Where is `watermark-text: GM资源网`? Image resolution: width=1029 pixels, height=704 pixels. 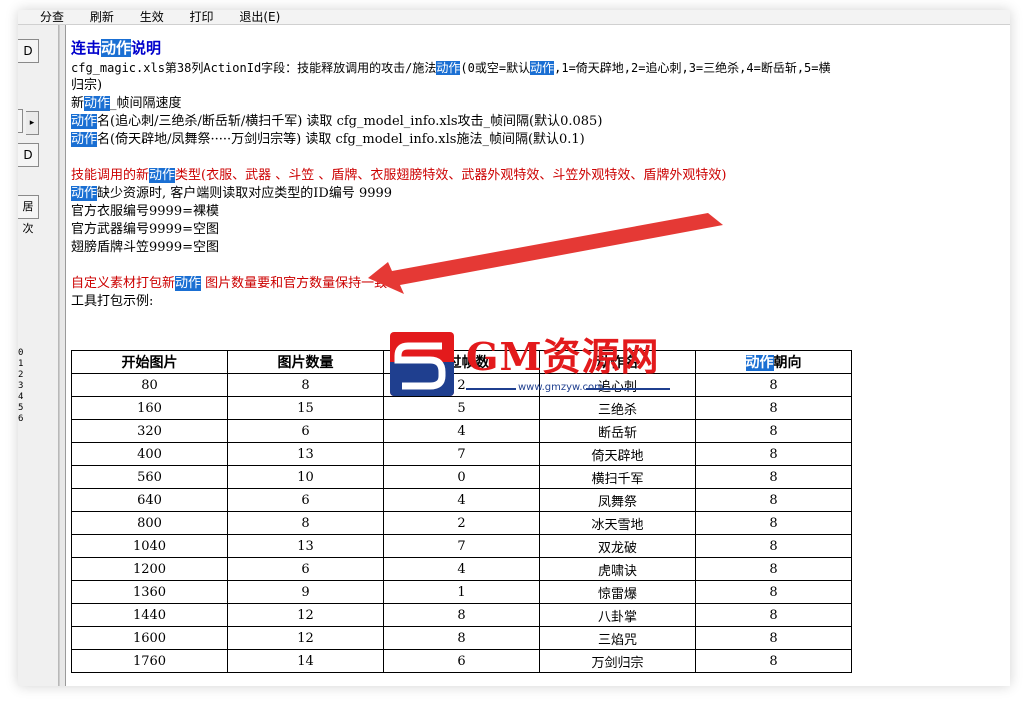
watermark-text: GM资源网 is located at coordinates (563, 356).